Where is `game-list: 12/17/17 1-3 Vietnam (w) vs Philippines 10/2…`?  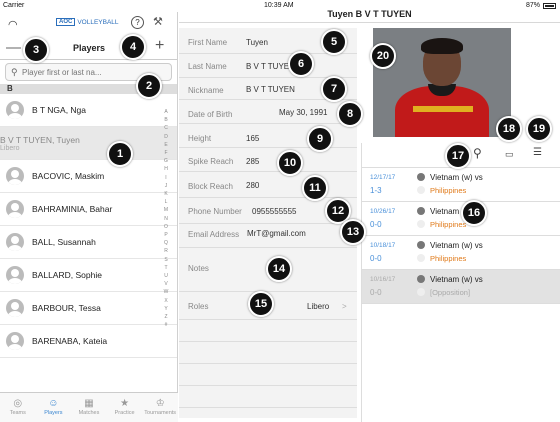 game-list: 12/17/17 1-3 Vietnam (w) vs Philippines 10/2… is located at coordinates (461, 236).